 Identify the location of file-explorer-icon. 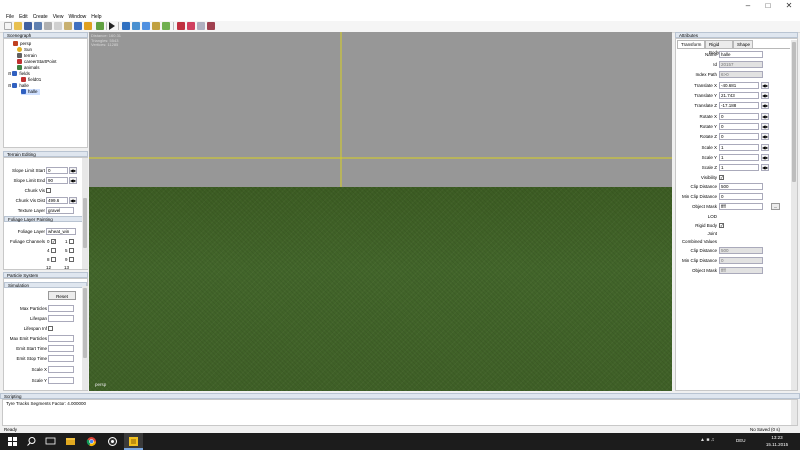
(70, 441).